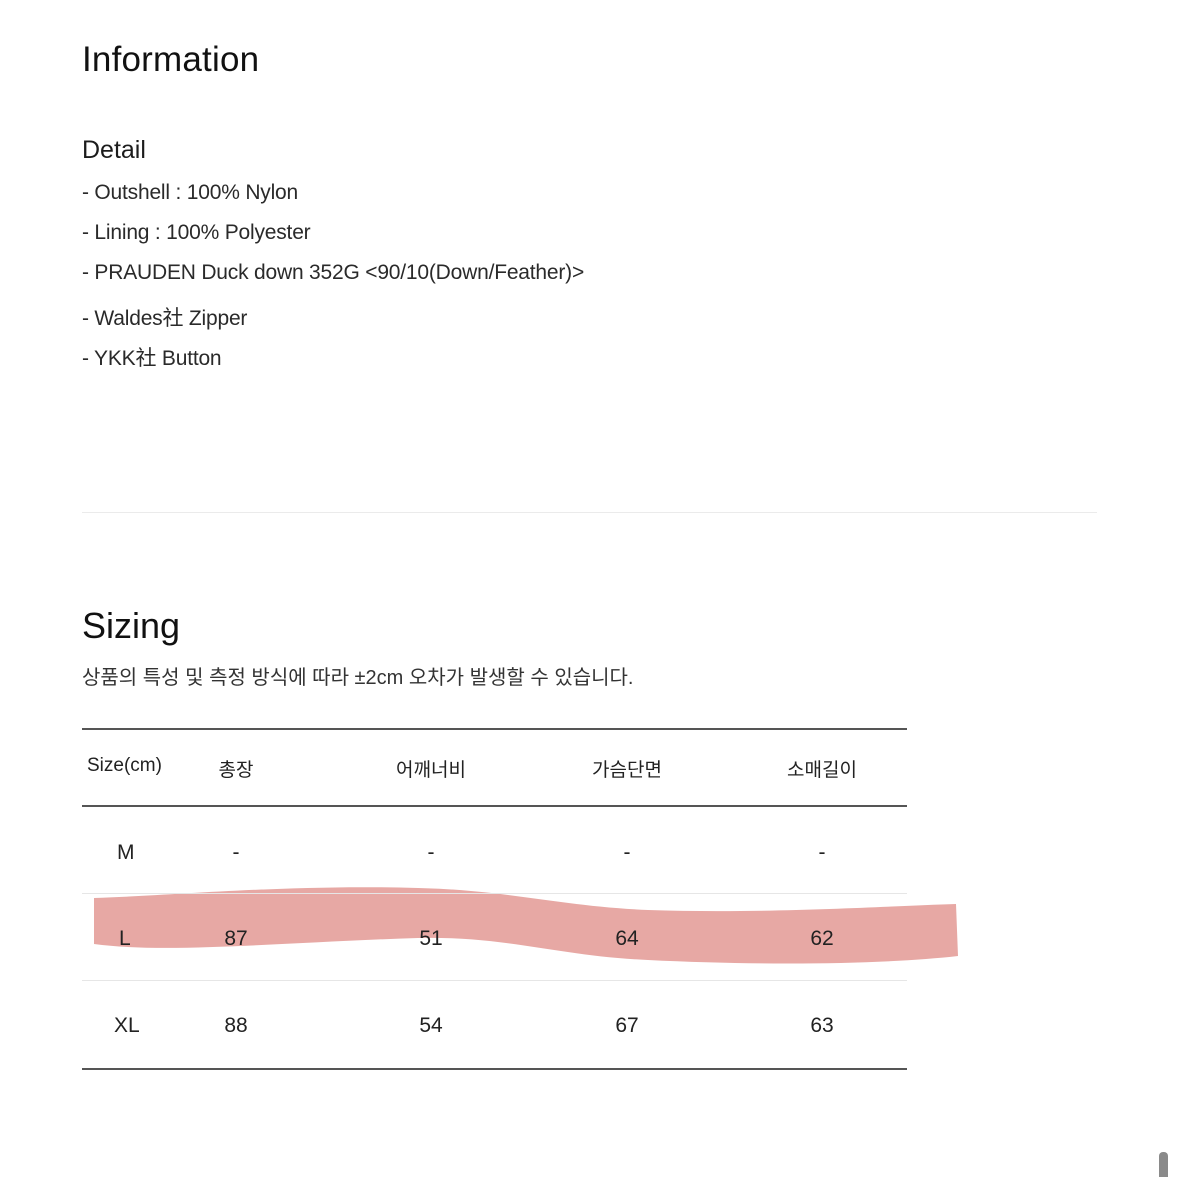 This screenshot has width=1177, height=1177. Describe the element at coordinates (236, 1025) in the screenshot. I see `cell: 88` at that location.